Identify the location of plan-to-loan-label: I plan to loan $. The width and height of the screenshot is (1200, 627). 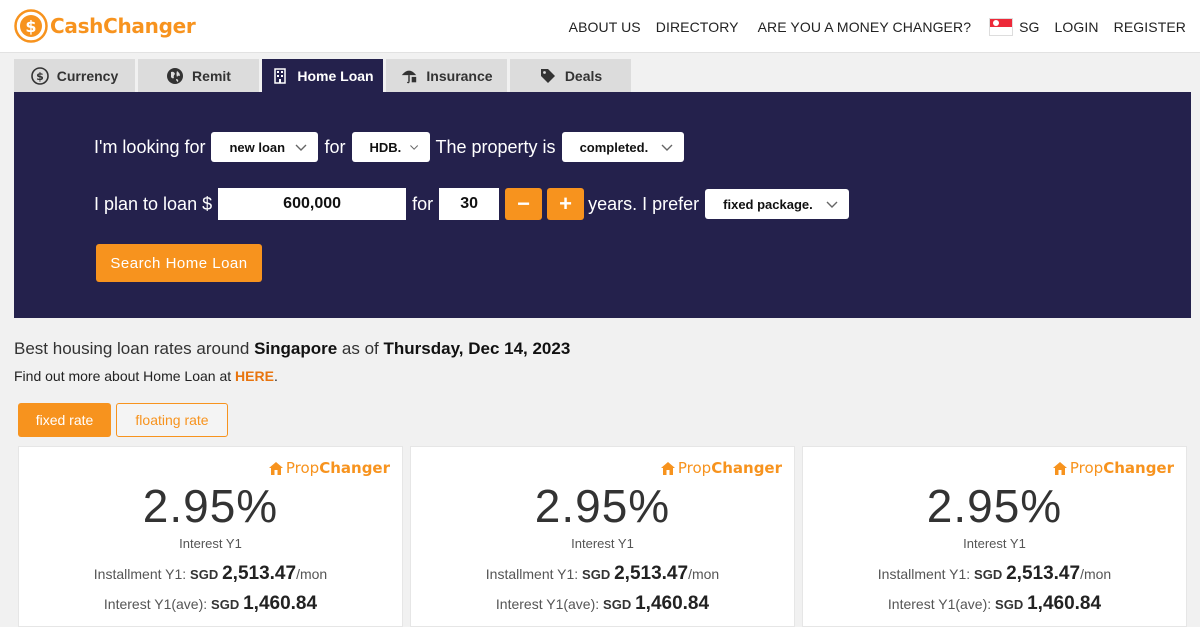
(153, 203).